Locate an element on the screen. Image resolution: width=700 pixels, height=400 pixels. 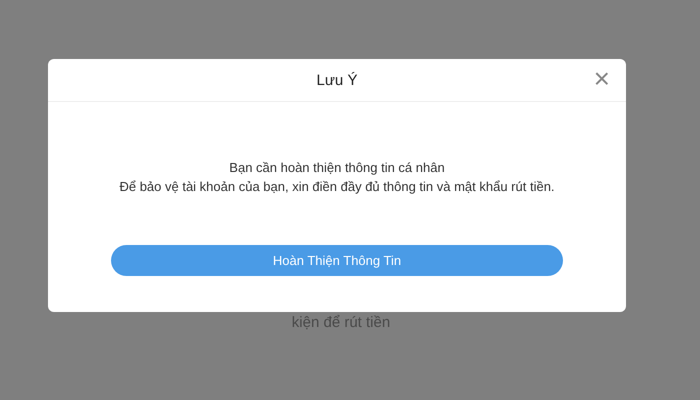
close-button: × is located at coordinates (602, 79).